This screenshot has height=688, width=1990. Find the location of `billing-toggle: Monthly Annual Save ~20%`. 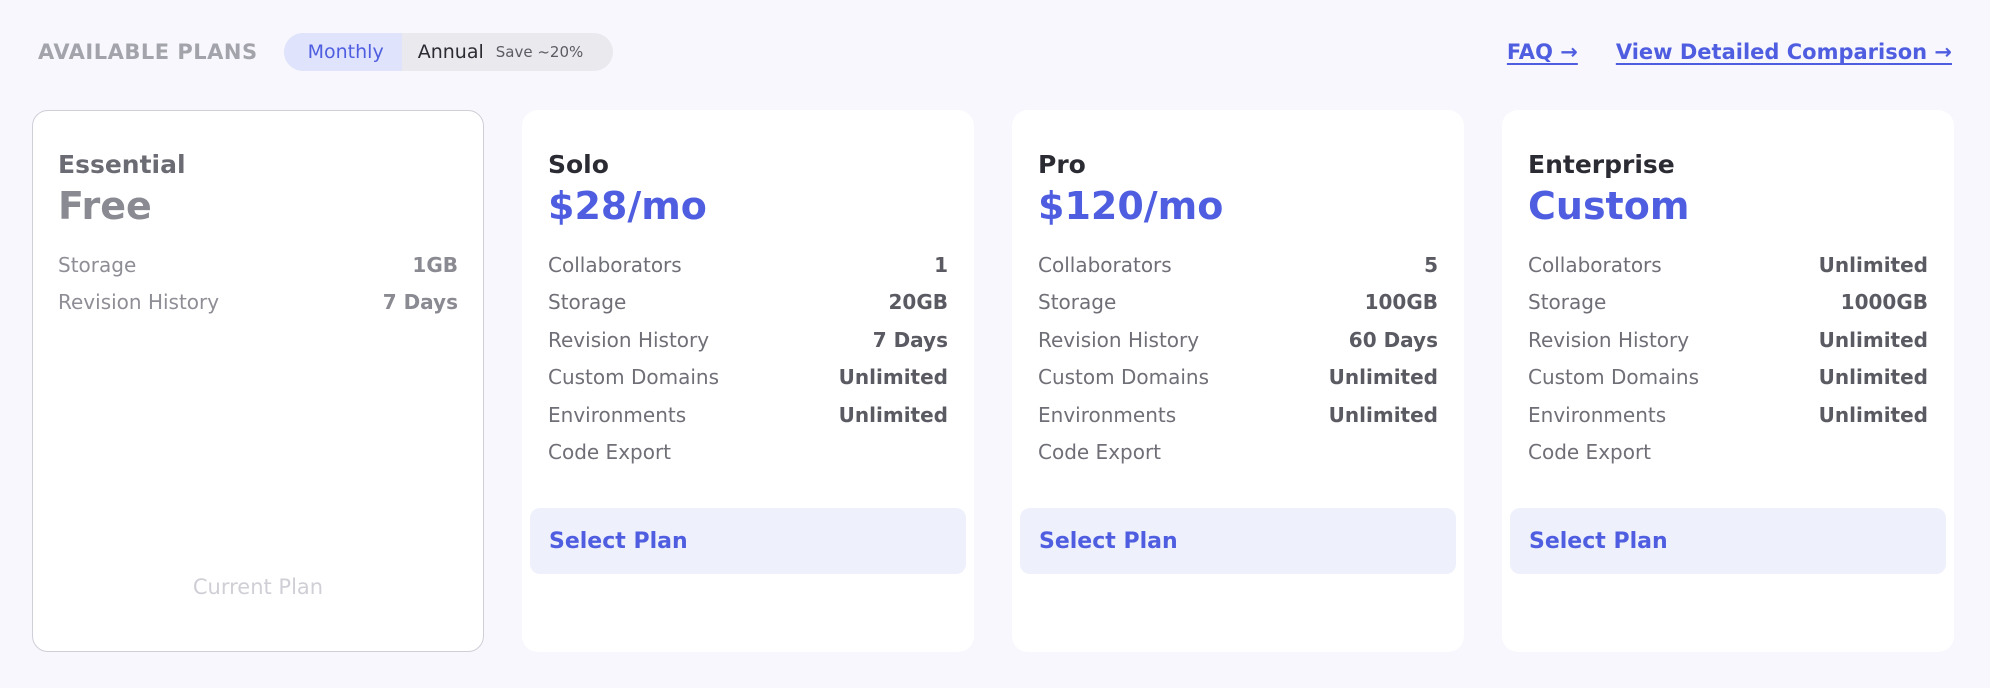

billing-toggle: Monthly Annual Save ~20% is located at coordinates (448, 52).